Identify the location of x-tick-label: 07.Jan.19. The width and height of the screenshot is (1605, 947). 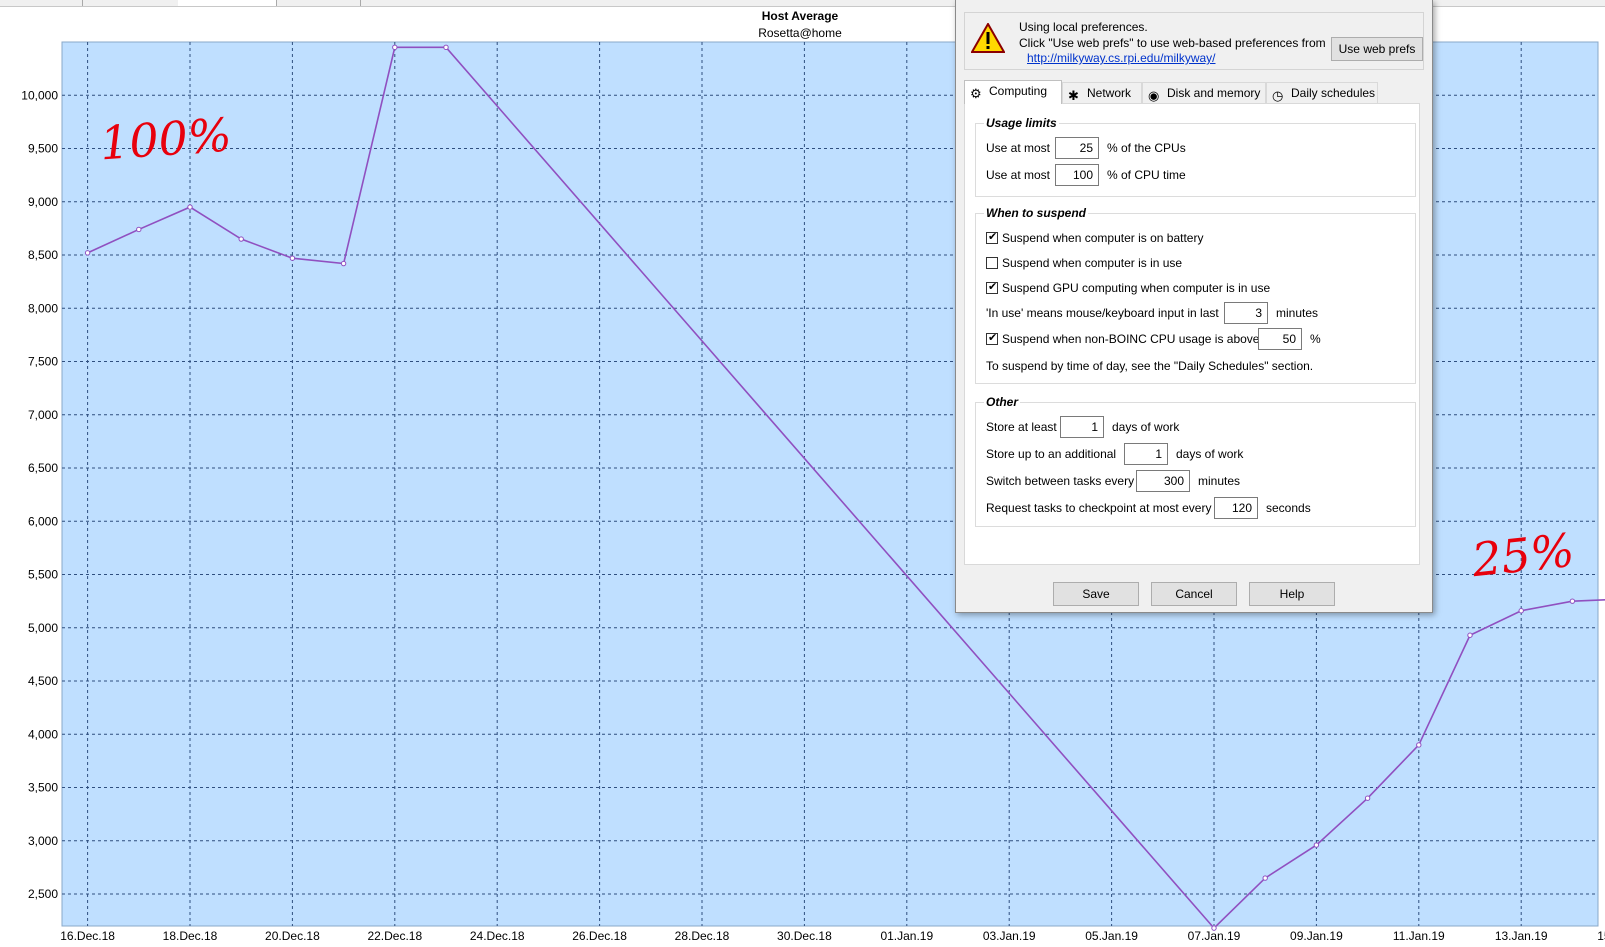
(1214, 936).